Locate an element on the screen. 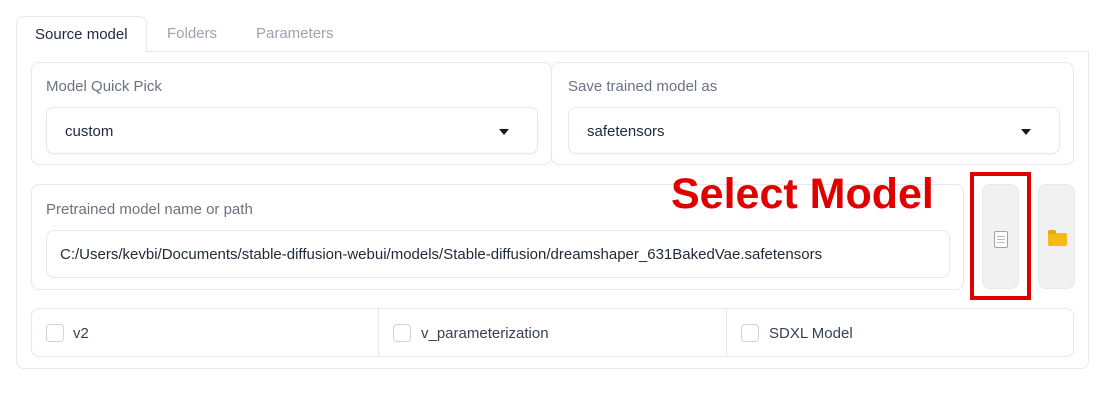 The height and width of the screenshot is (403, 1120). v-parameterization-option: v_parameterization is located at coordinates (552, 332).